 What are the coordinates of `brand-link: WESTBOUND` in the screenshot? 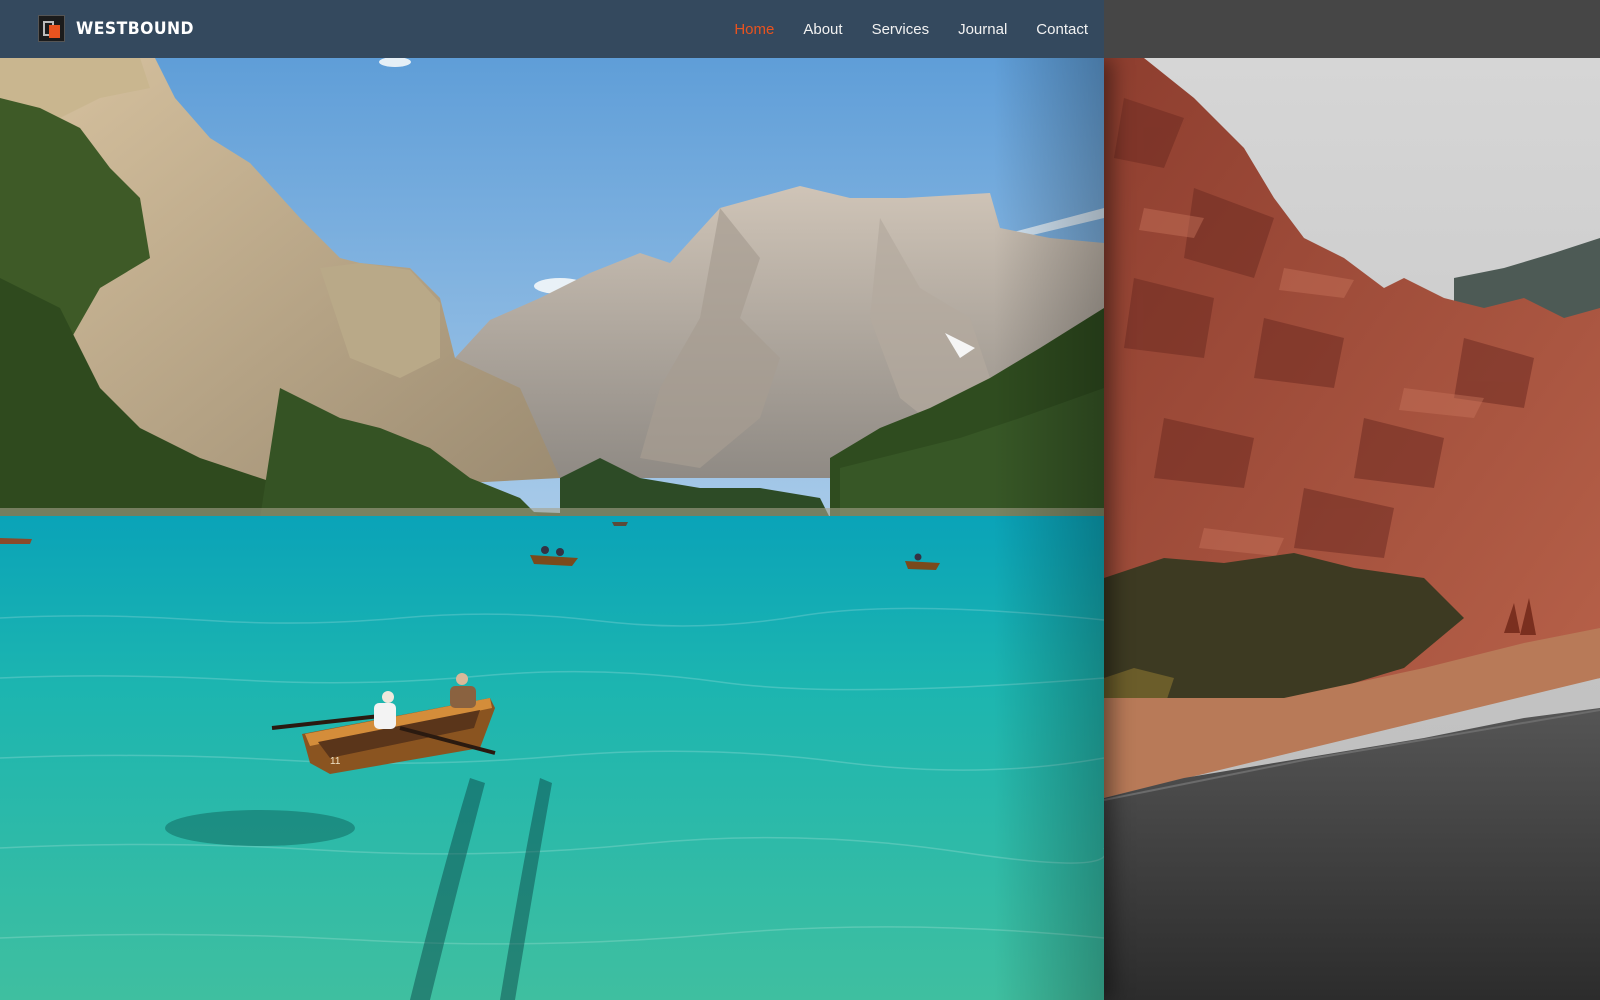 It's located at (121, 28).